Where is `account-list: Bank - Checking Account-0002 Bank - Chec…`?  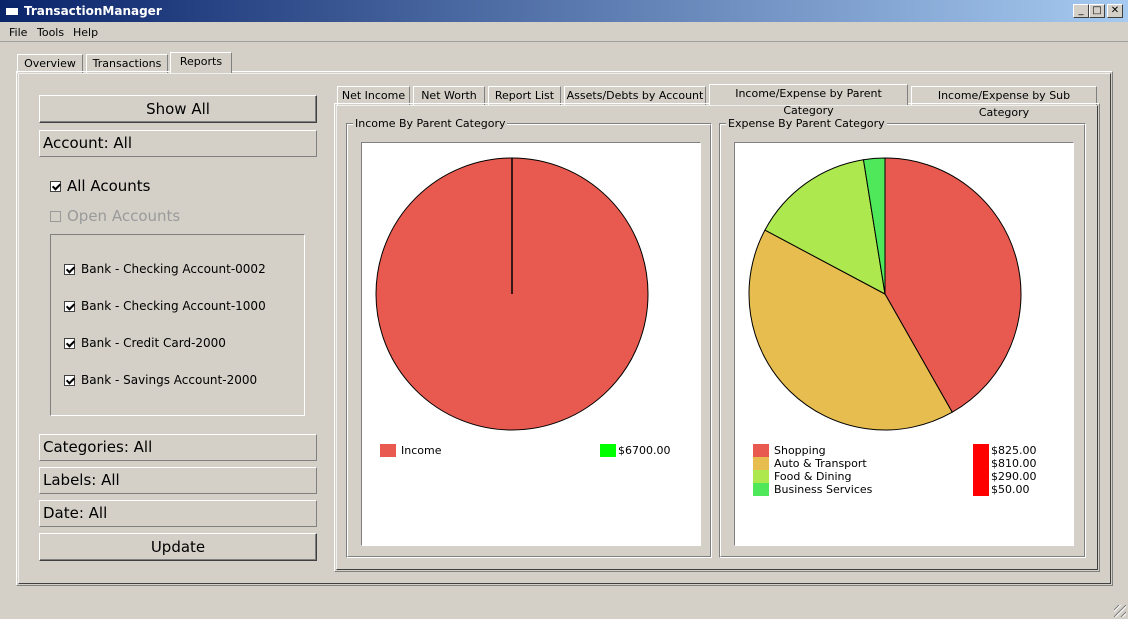
account-list: Bank - Checking Account-0002 Bank - Chec… is located at coordinates (177, 325).